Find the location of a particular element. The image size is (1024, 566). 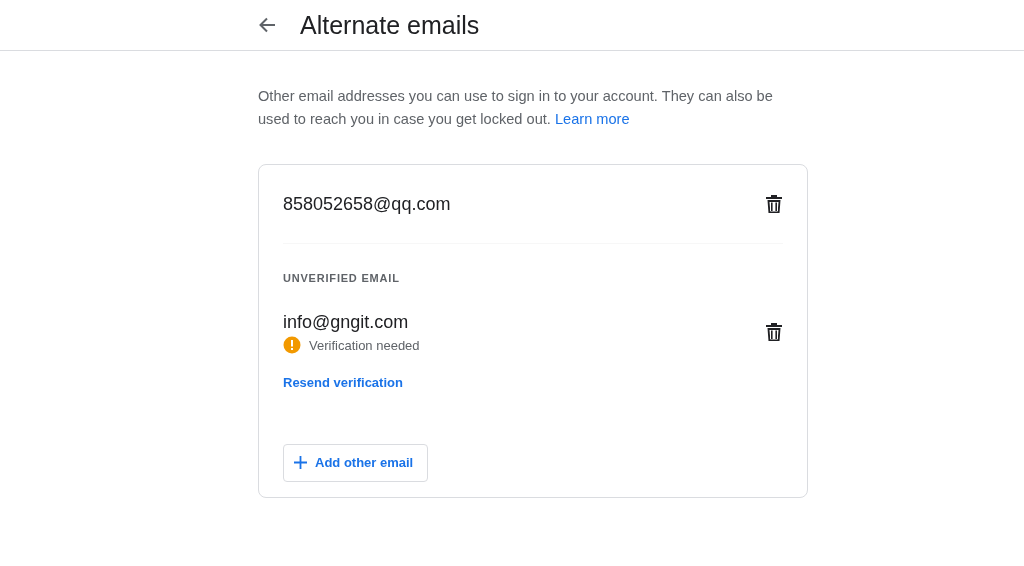

add-email-button: Add other email is located at coordinates (356, 463).